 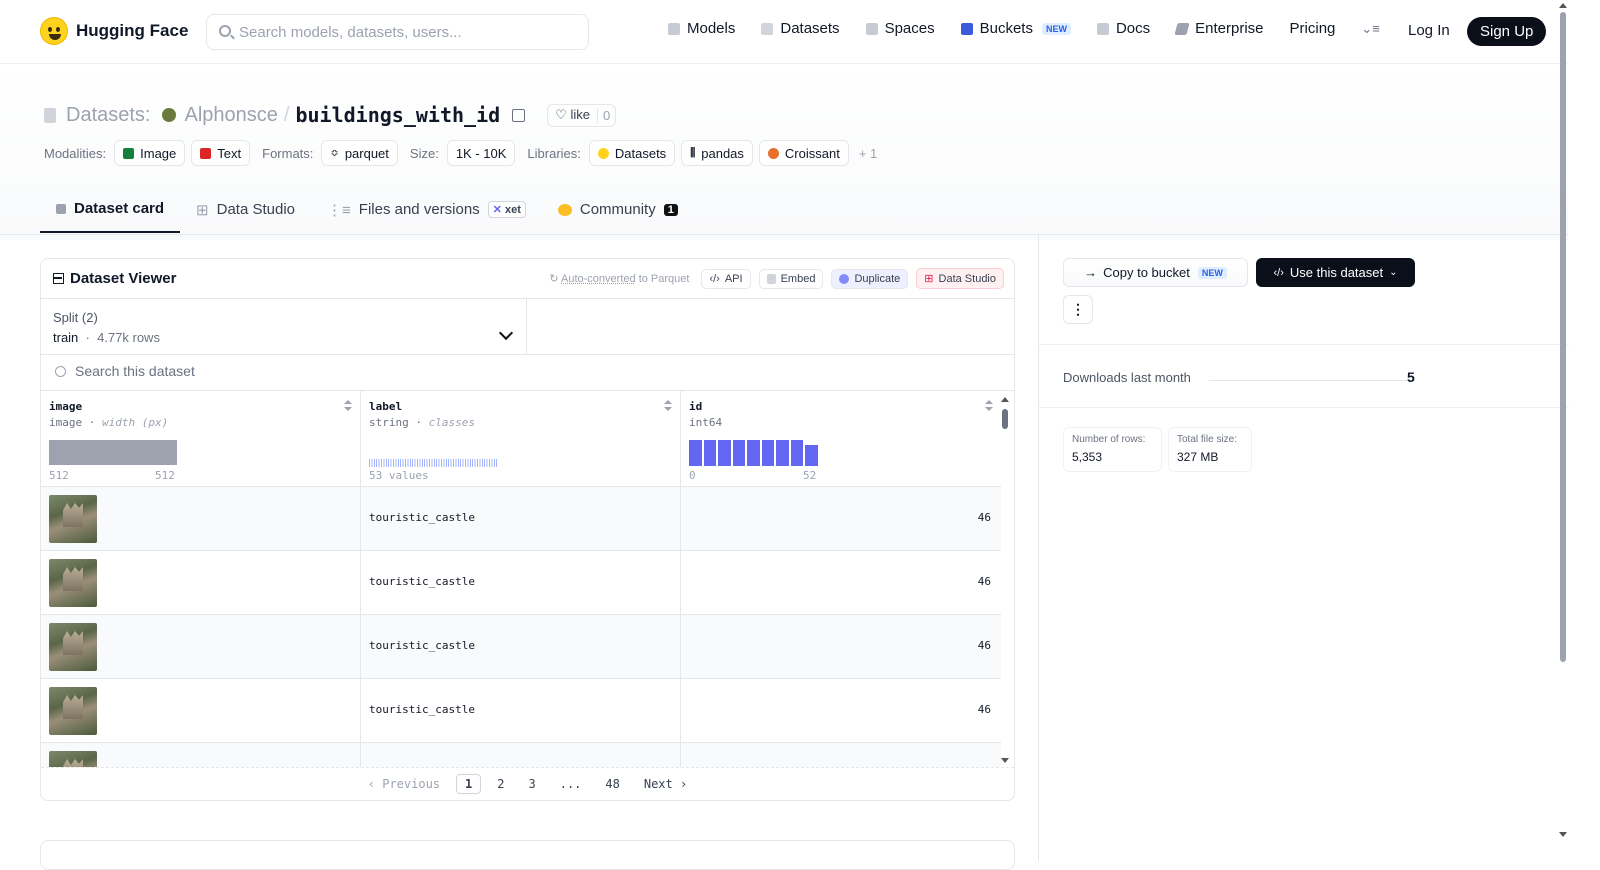 What do you see at coordinates (519, 115) in the screenshot?
I see `copy-icon` at bounding box center [519, 115].